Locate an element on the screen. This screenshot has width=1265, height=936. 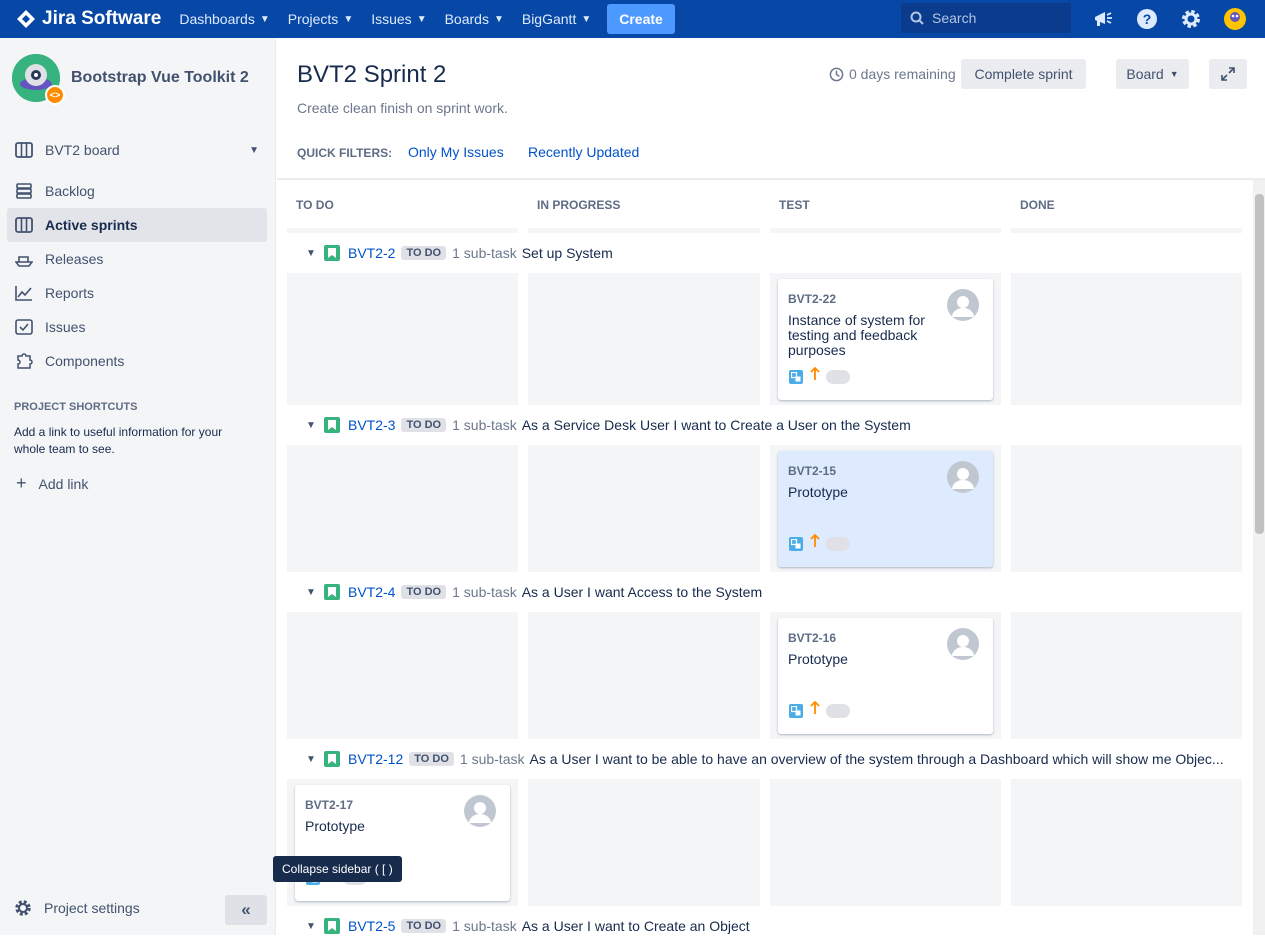
nav-label: BigGantt is located at coordinates (549, 19).